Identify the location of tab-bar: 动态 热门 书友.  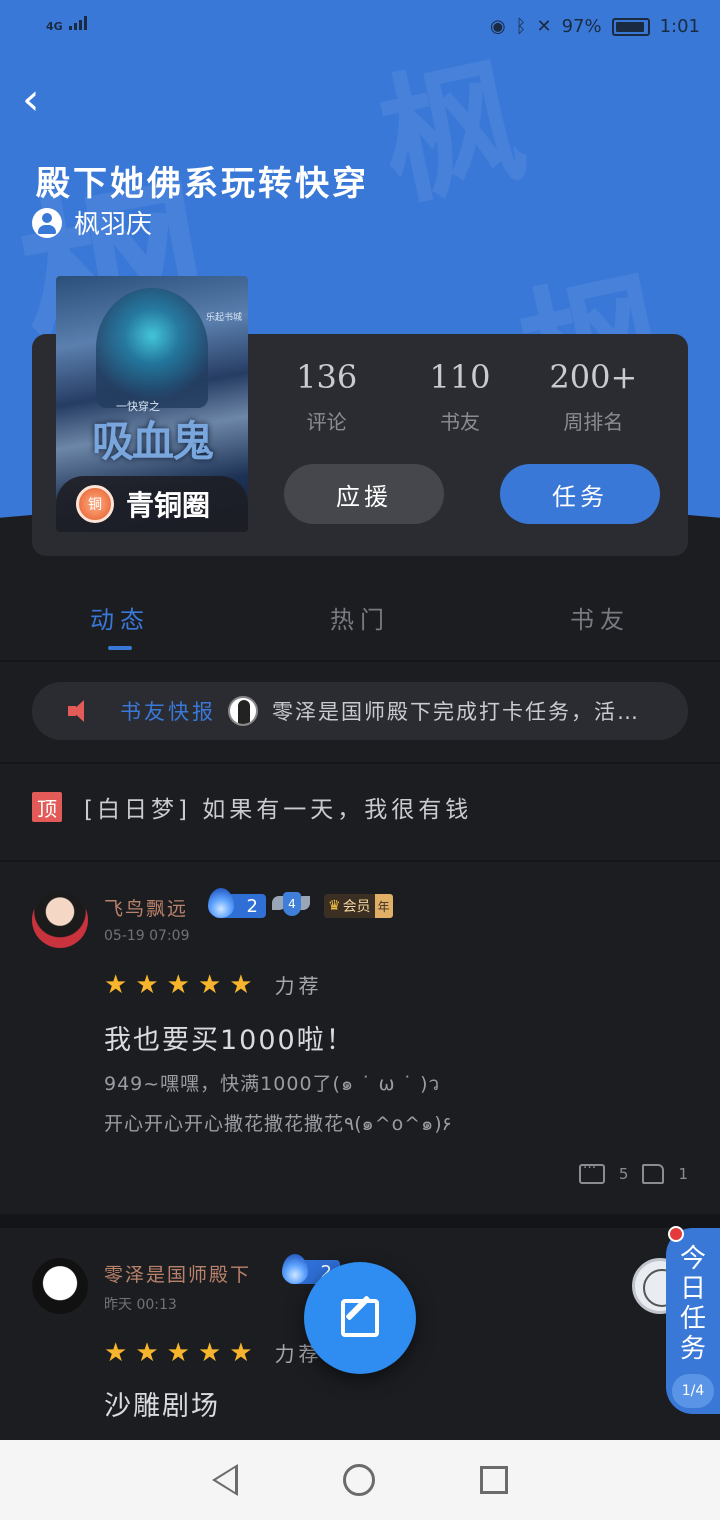
(360, 630).